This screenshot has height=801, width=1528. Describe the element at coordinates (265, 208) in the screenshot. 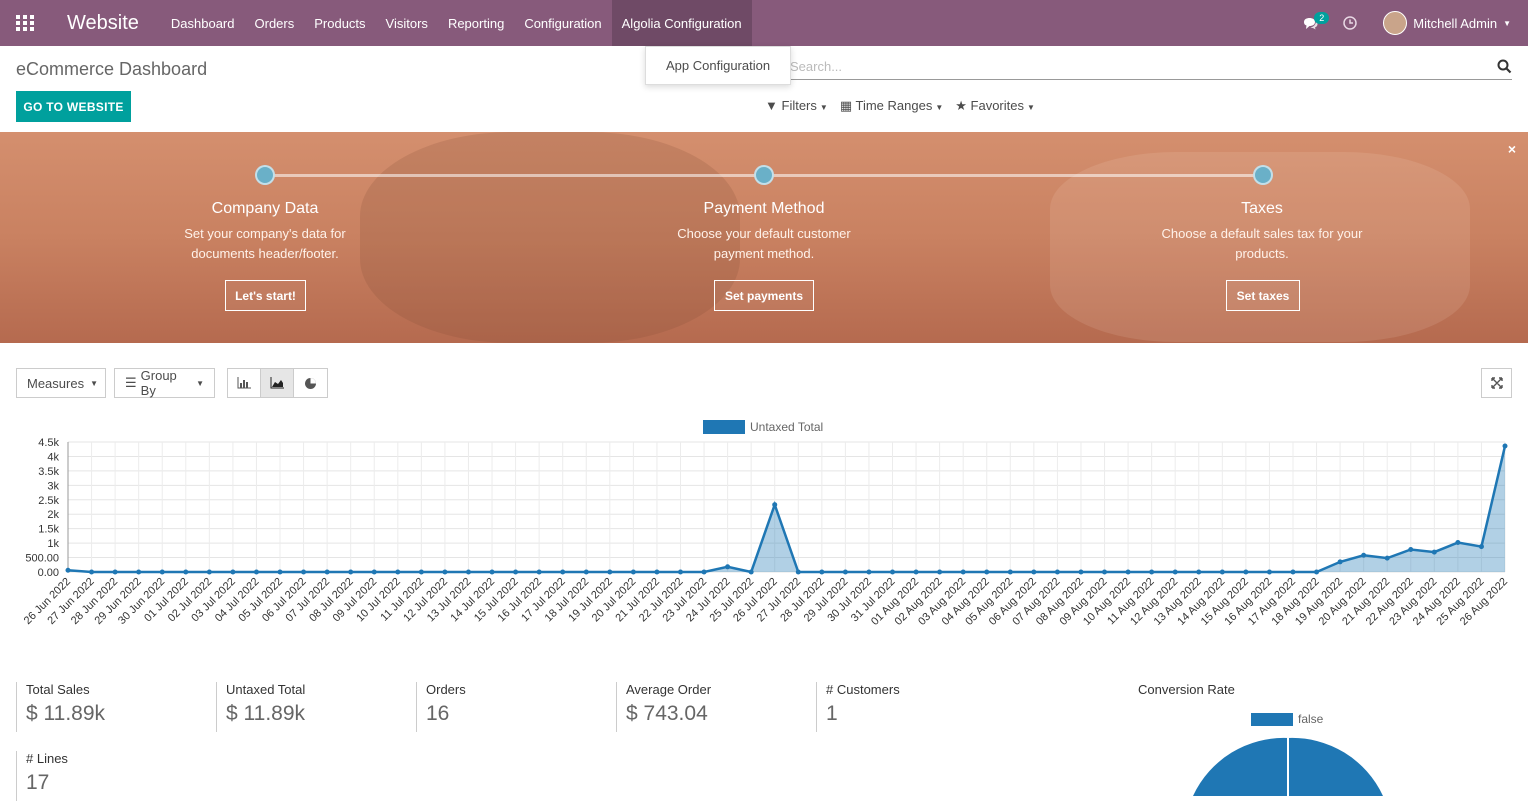

I see `step-title: Company Data` at that location.